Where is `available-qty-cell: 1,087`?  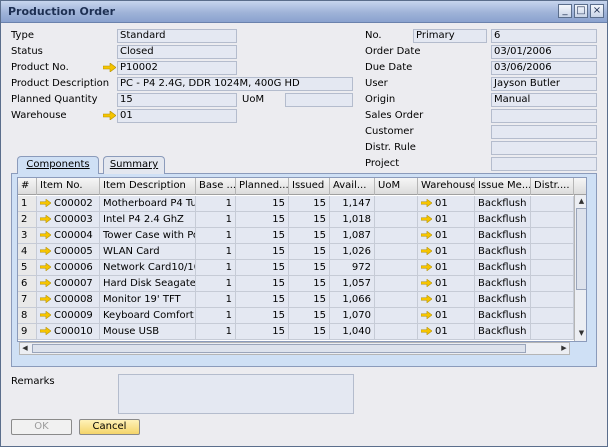
available-qty-cell: 1,087 is located at coordinates (352, 236).